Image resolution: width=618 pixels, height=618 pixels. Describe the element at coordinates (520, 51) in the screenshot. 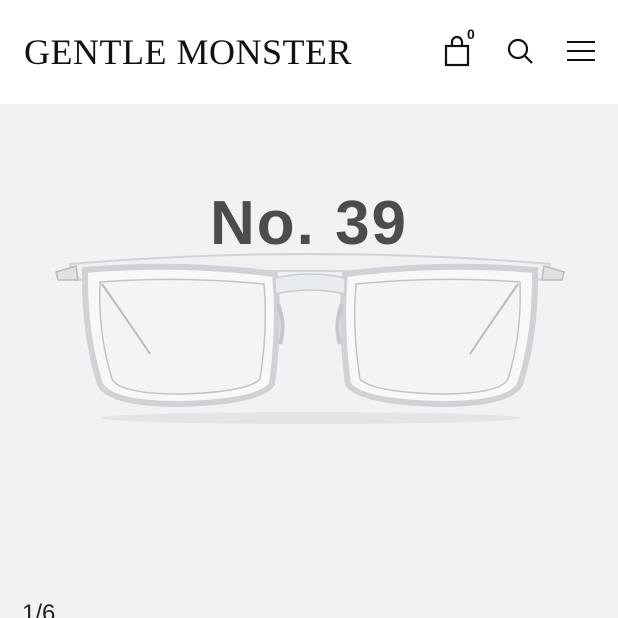

I see `search-icon` at that location.